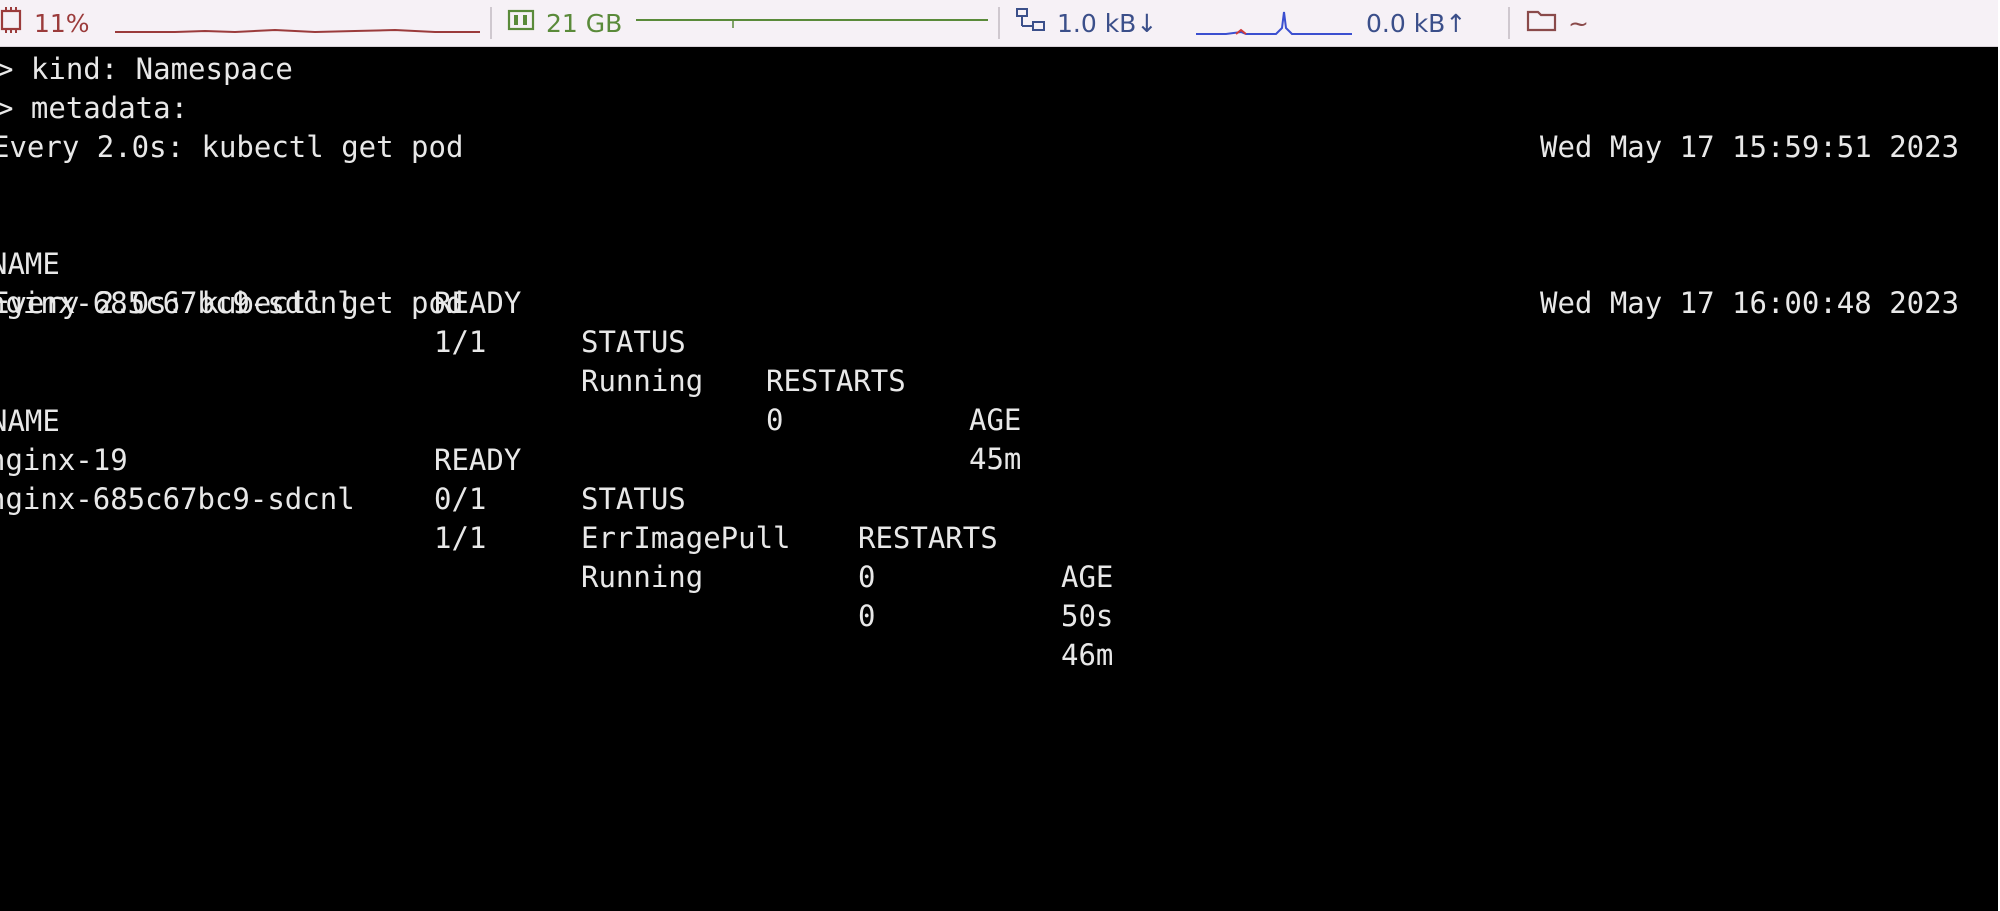 The width and height of the screenshot is (2000, 911). What do you see at coordinates (460, 499) in the screenshot?
I see `pod-ready: 0/1` at bounding box center [460, 499].